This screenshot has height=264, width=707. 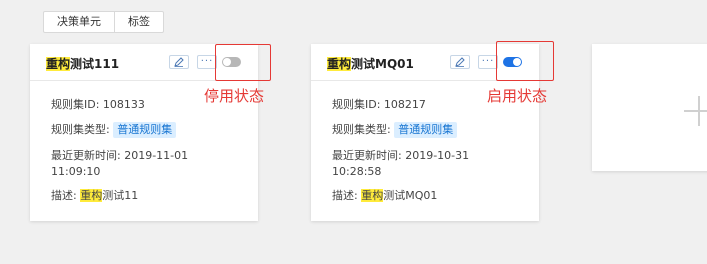 I want to click on annotation-box-enabled, so click(x=525, y=61).